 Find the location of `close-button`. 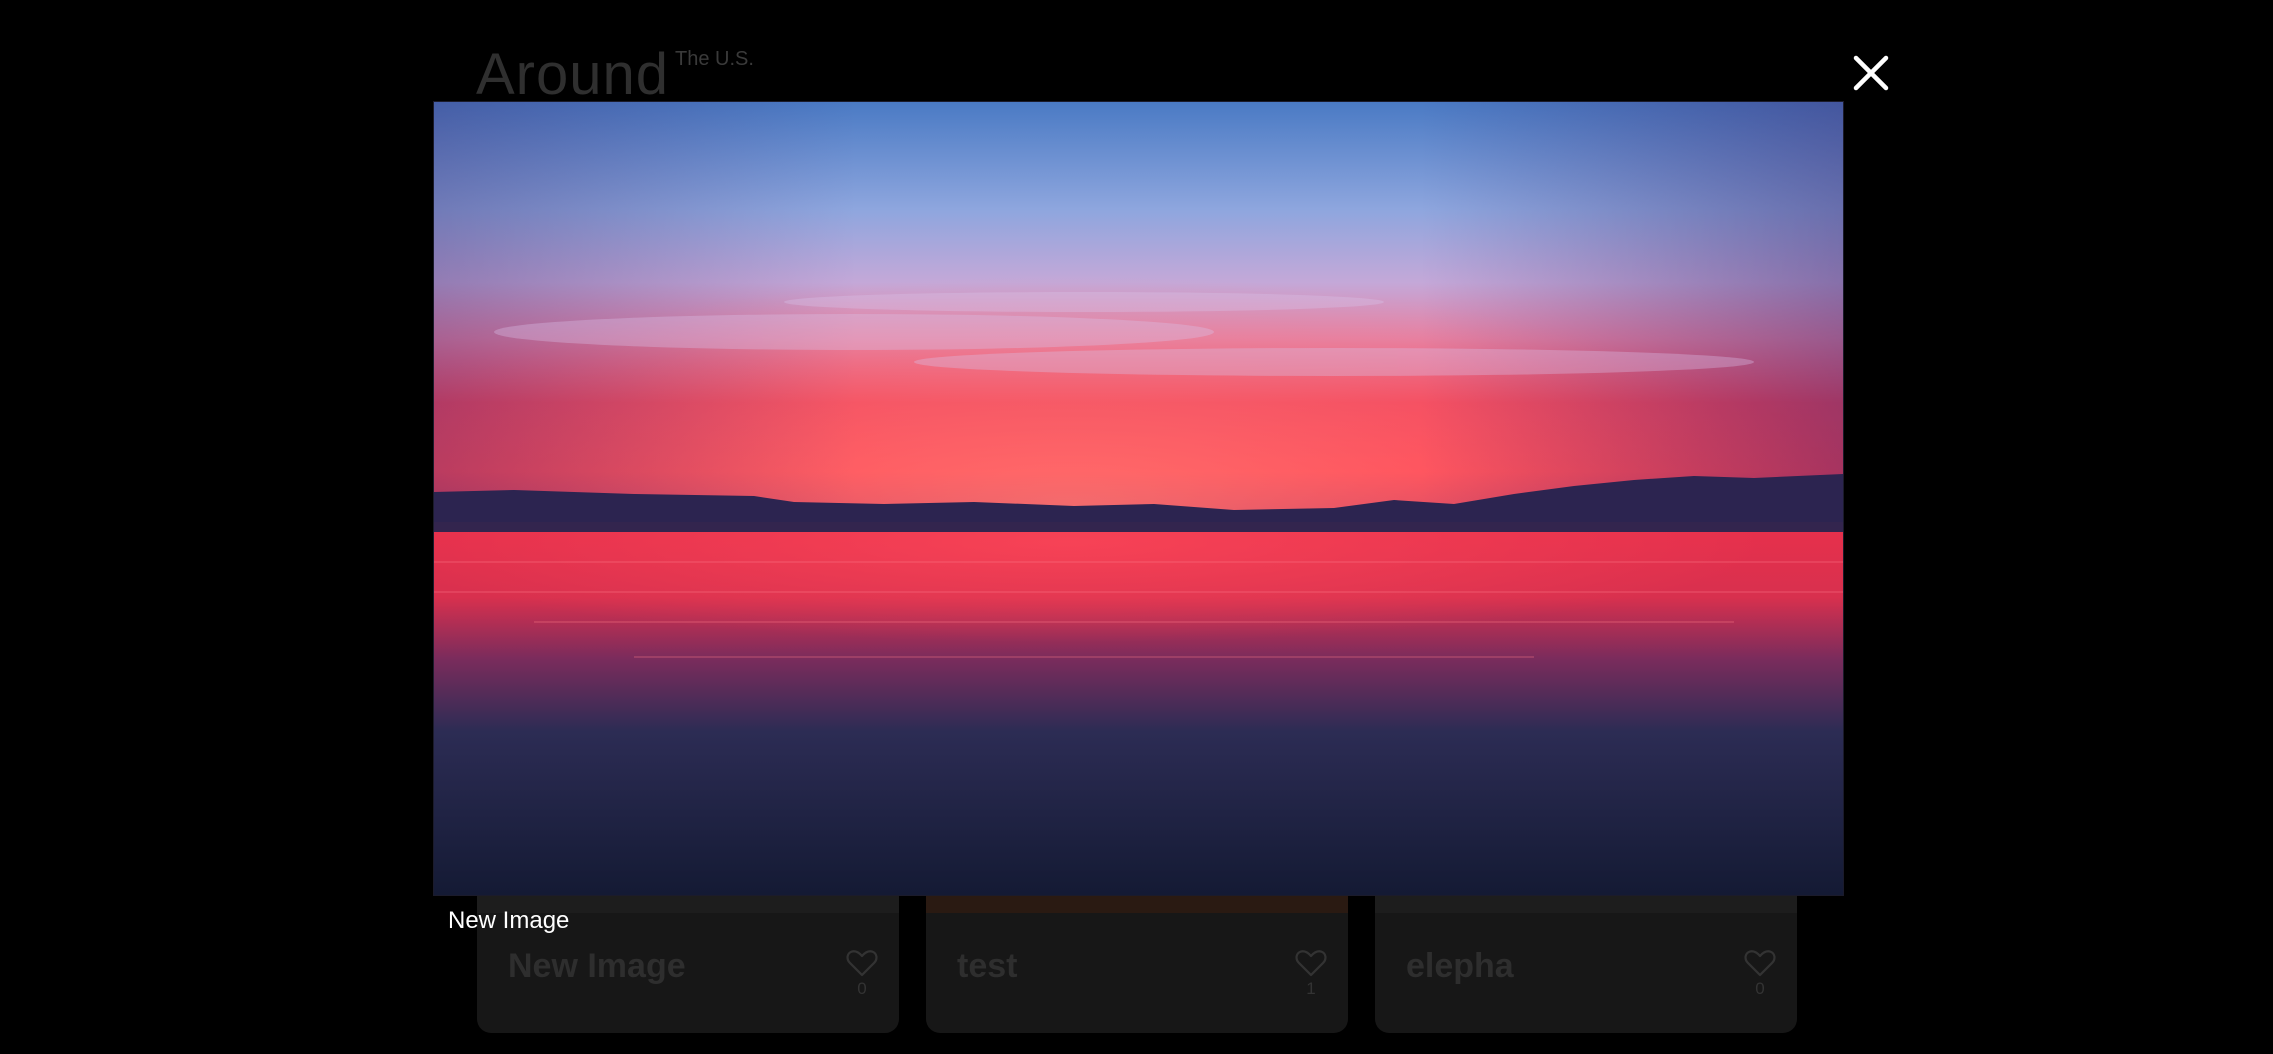

close-button is located at coordinates (1871, 73).